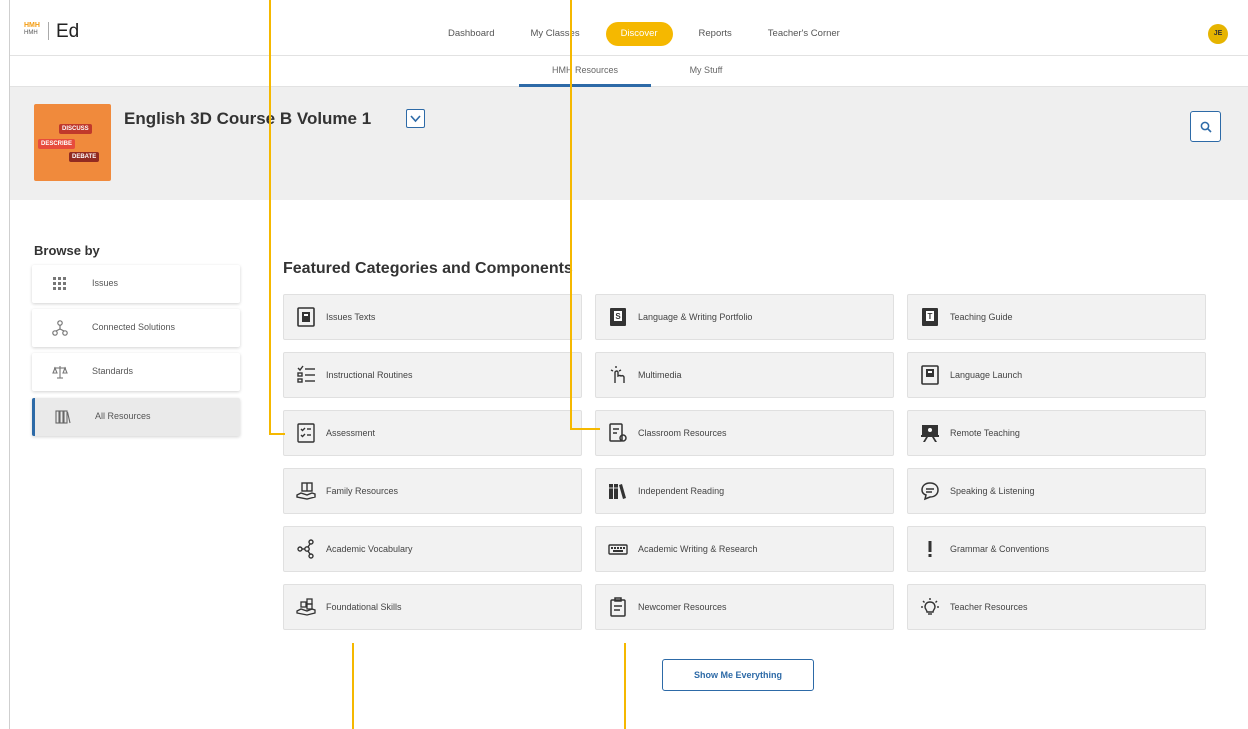  Describe the element at coordinates (471, 34) in the screenshot. I see `nav-dashboard: Dashboard` at that location.